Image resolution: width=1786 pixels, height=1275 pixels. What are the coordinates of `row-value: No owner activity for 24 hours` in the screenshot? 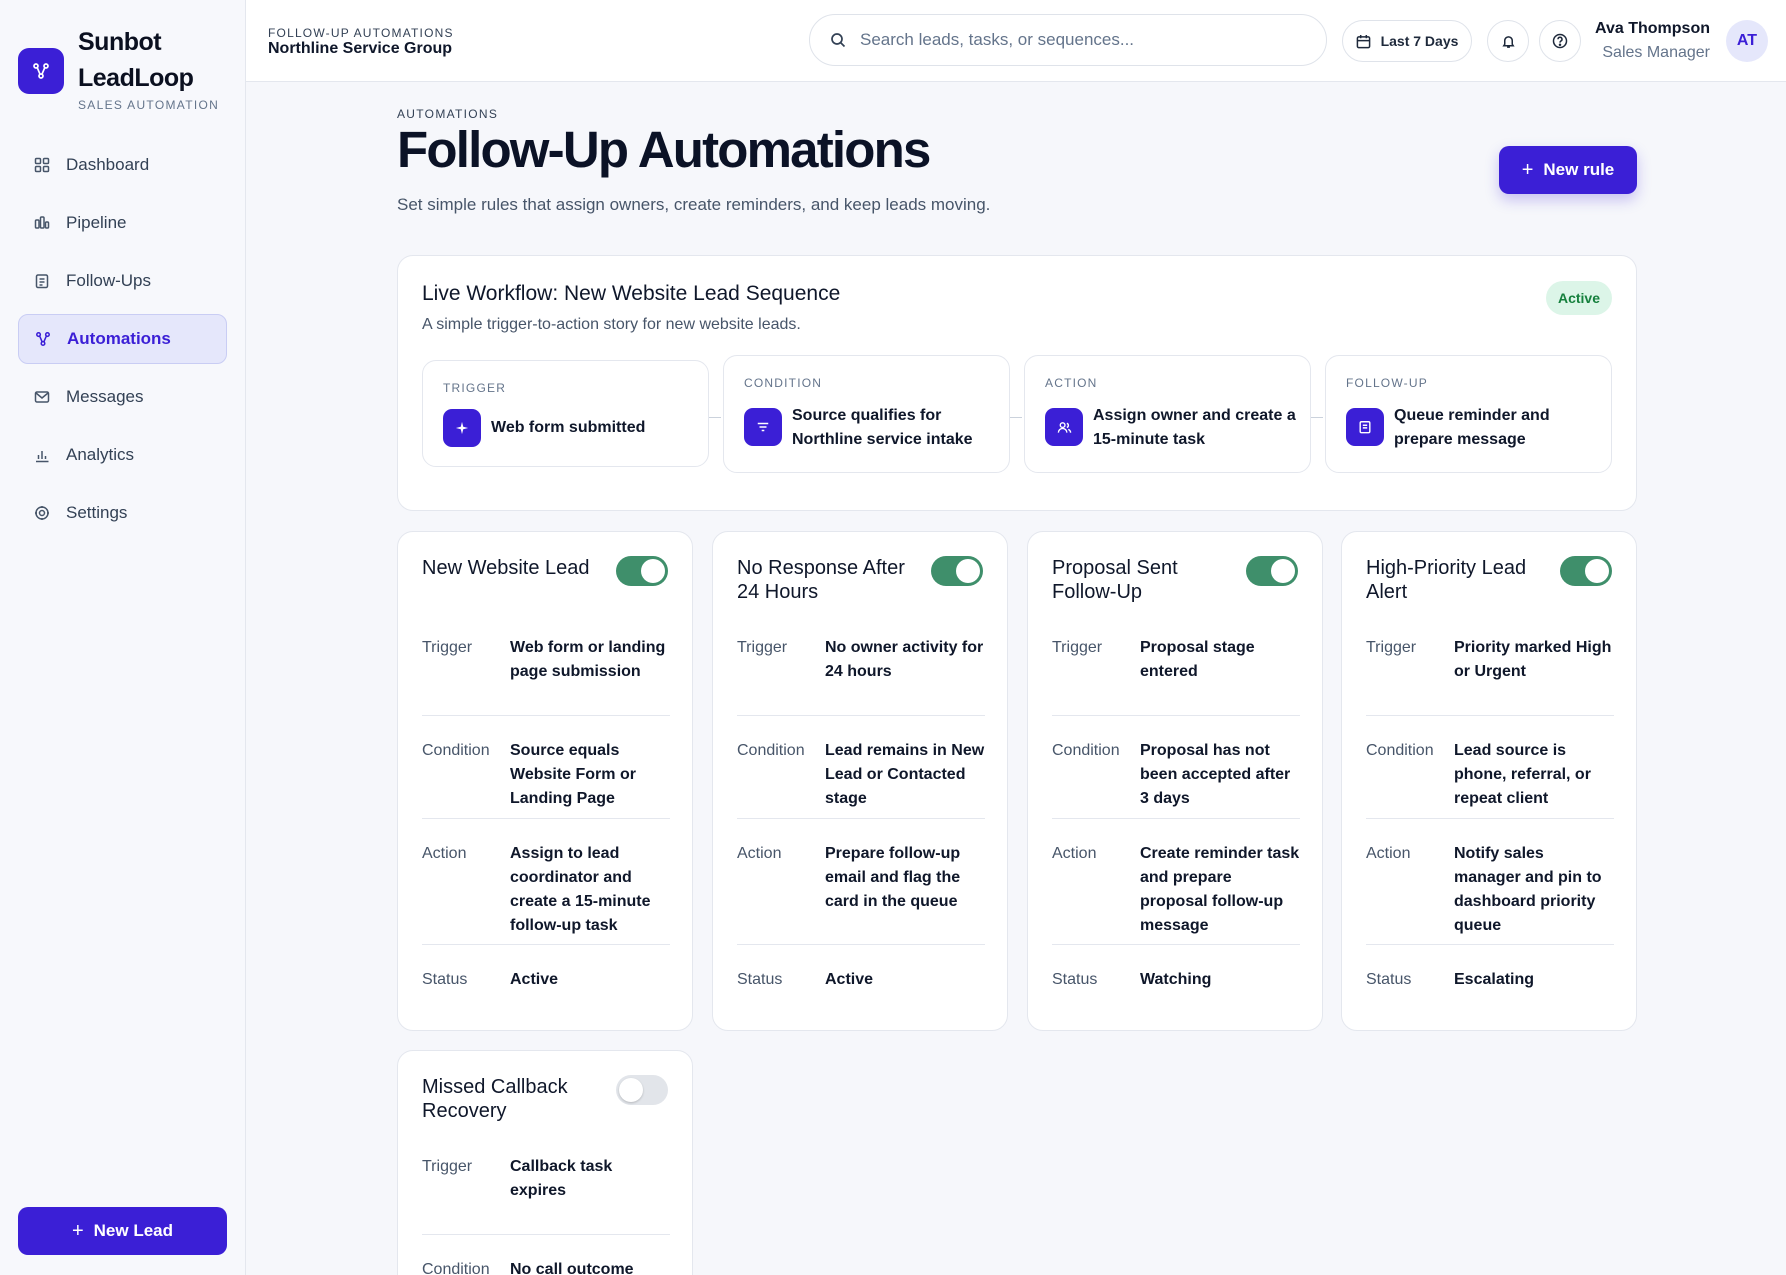 It's located at (904, 659).